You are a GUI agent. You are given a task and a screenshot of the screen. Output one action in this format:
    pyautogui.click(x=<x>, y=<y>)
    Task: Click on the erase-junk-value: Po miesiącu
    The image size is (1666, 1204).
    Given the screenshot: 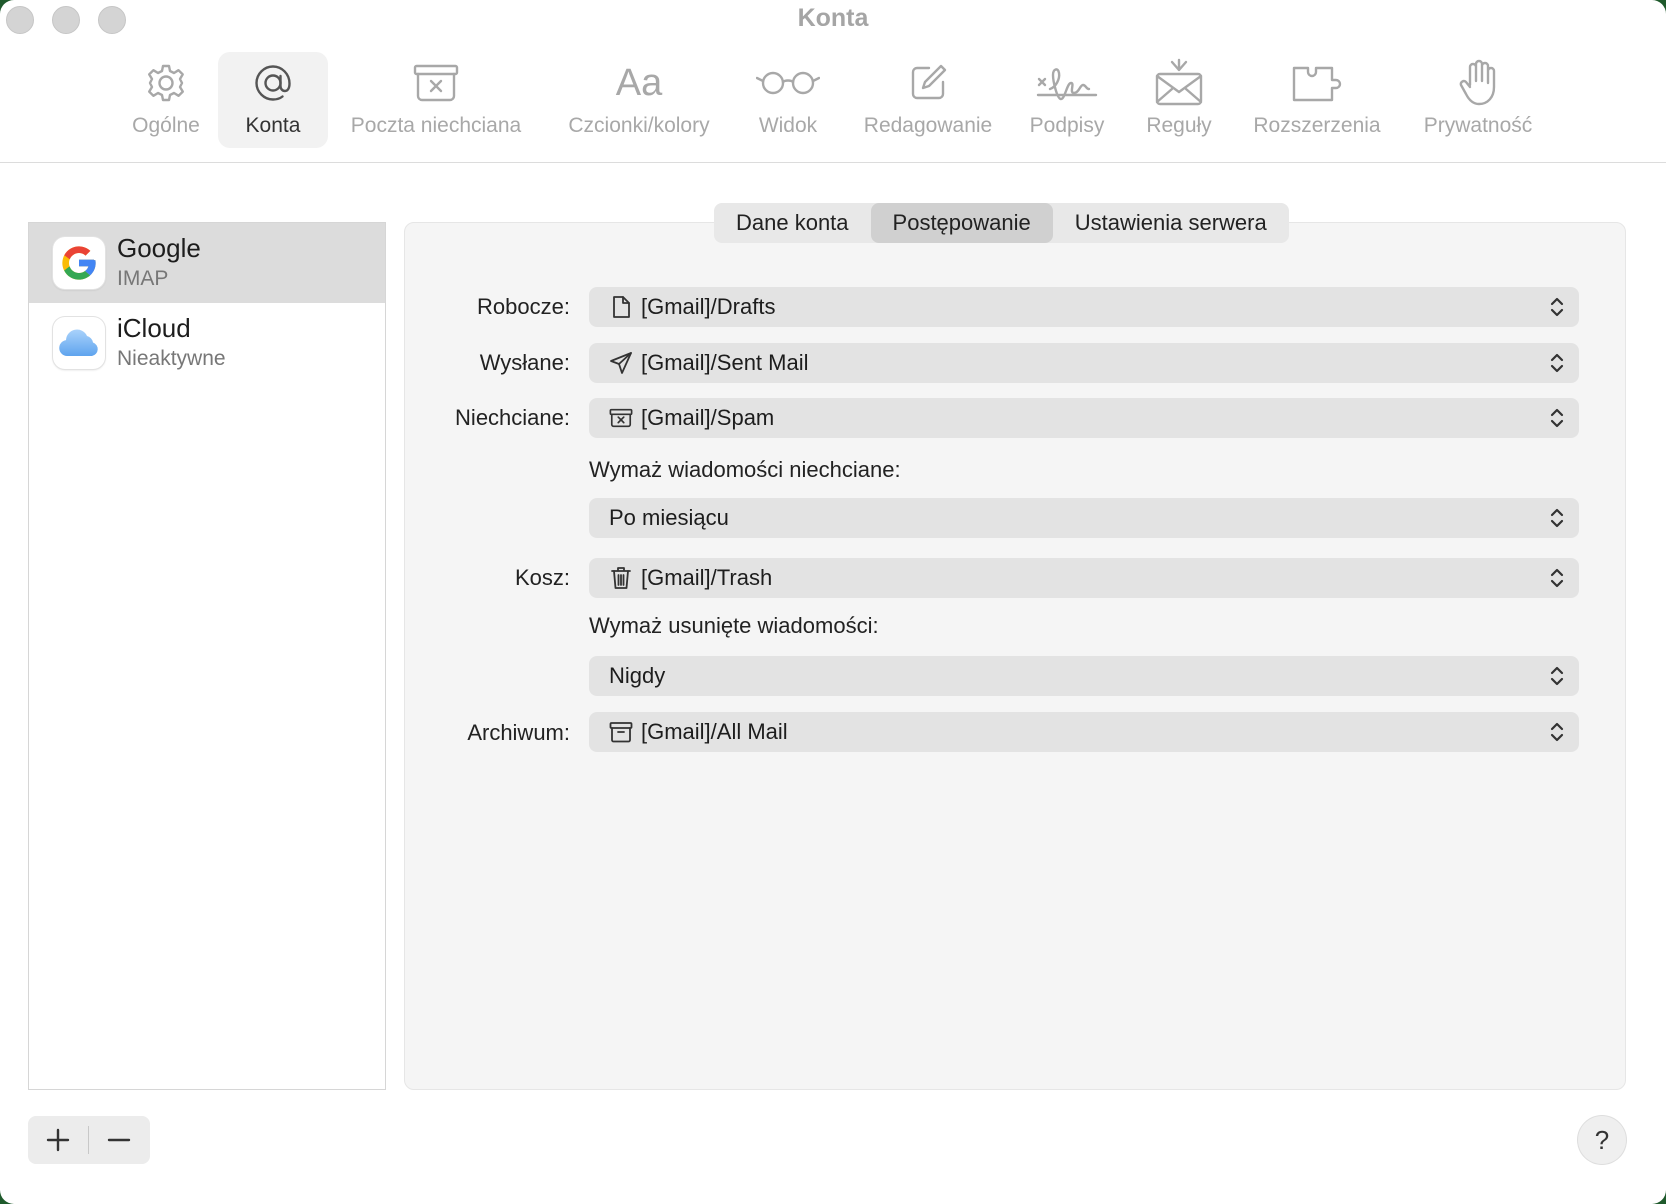 What is the action you would take?
    pyautogui.click(x=669, y=517)
    